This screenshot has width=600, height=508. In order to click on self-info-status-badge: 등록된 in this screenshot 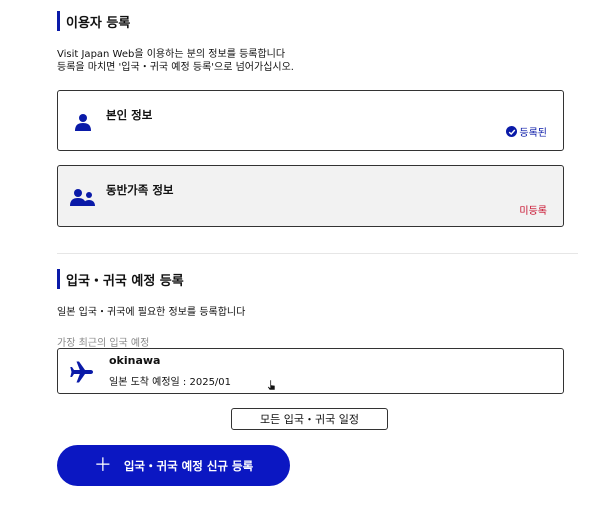, I will do `click(526, 131)`.